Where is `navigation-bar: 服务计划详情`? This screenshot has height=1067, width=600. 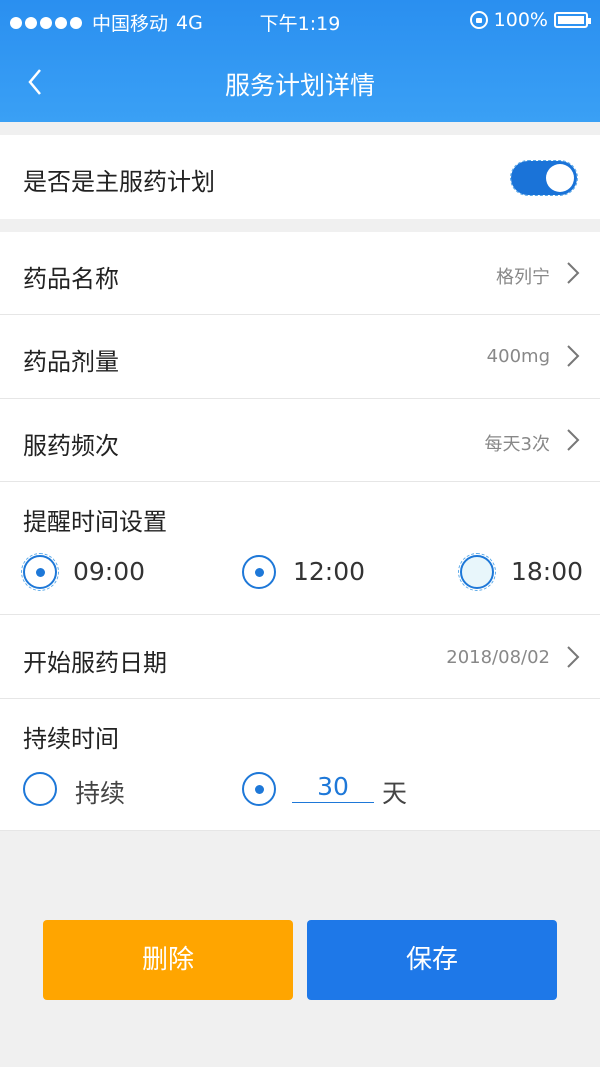
navigation-bar: 服务计划详情 is located at coordinates (300, 82).